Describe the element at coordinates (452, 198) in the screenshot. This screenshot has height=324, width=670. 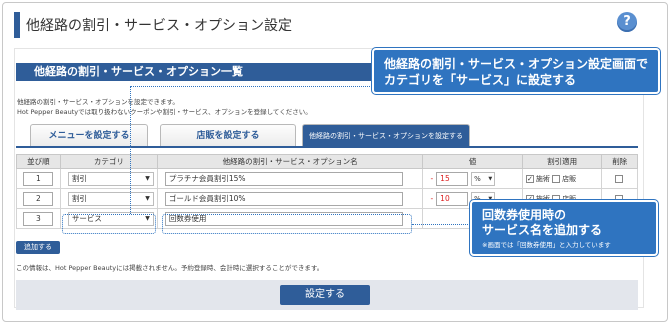
I see `value-input: 10` at that location.